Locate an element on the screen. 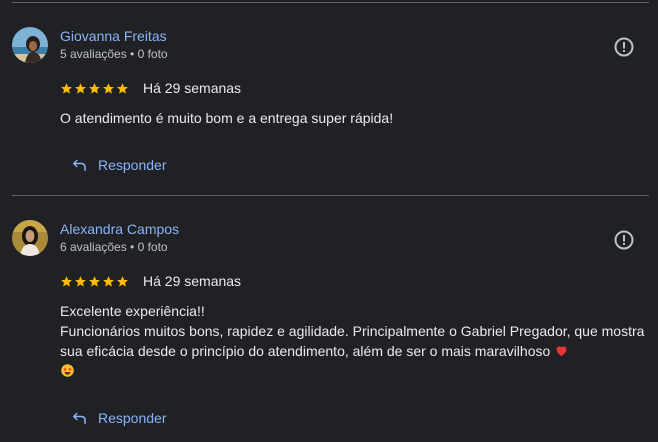  review-divider is located at coordinates (330, 195).